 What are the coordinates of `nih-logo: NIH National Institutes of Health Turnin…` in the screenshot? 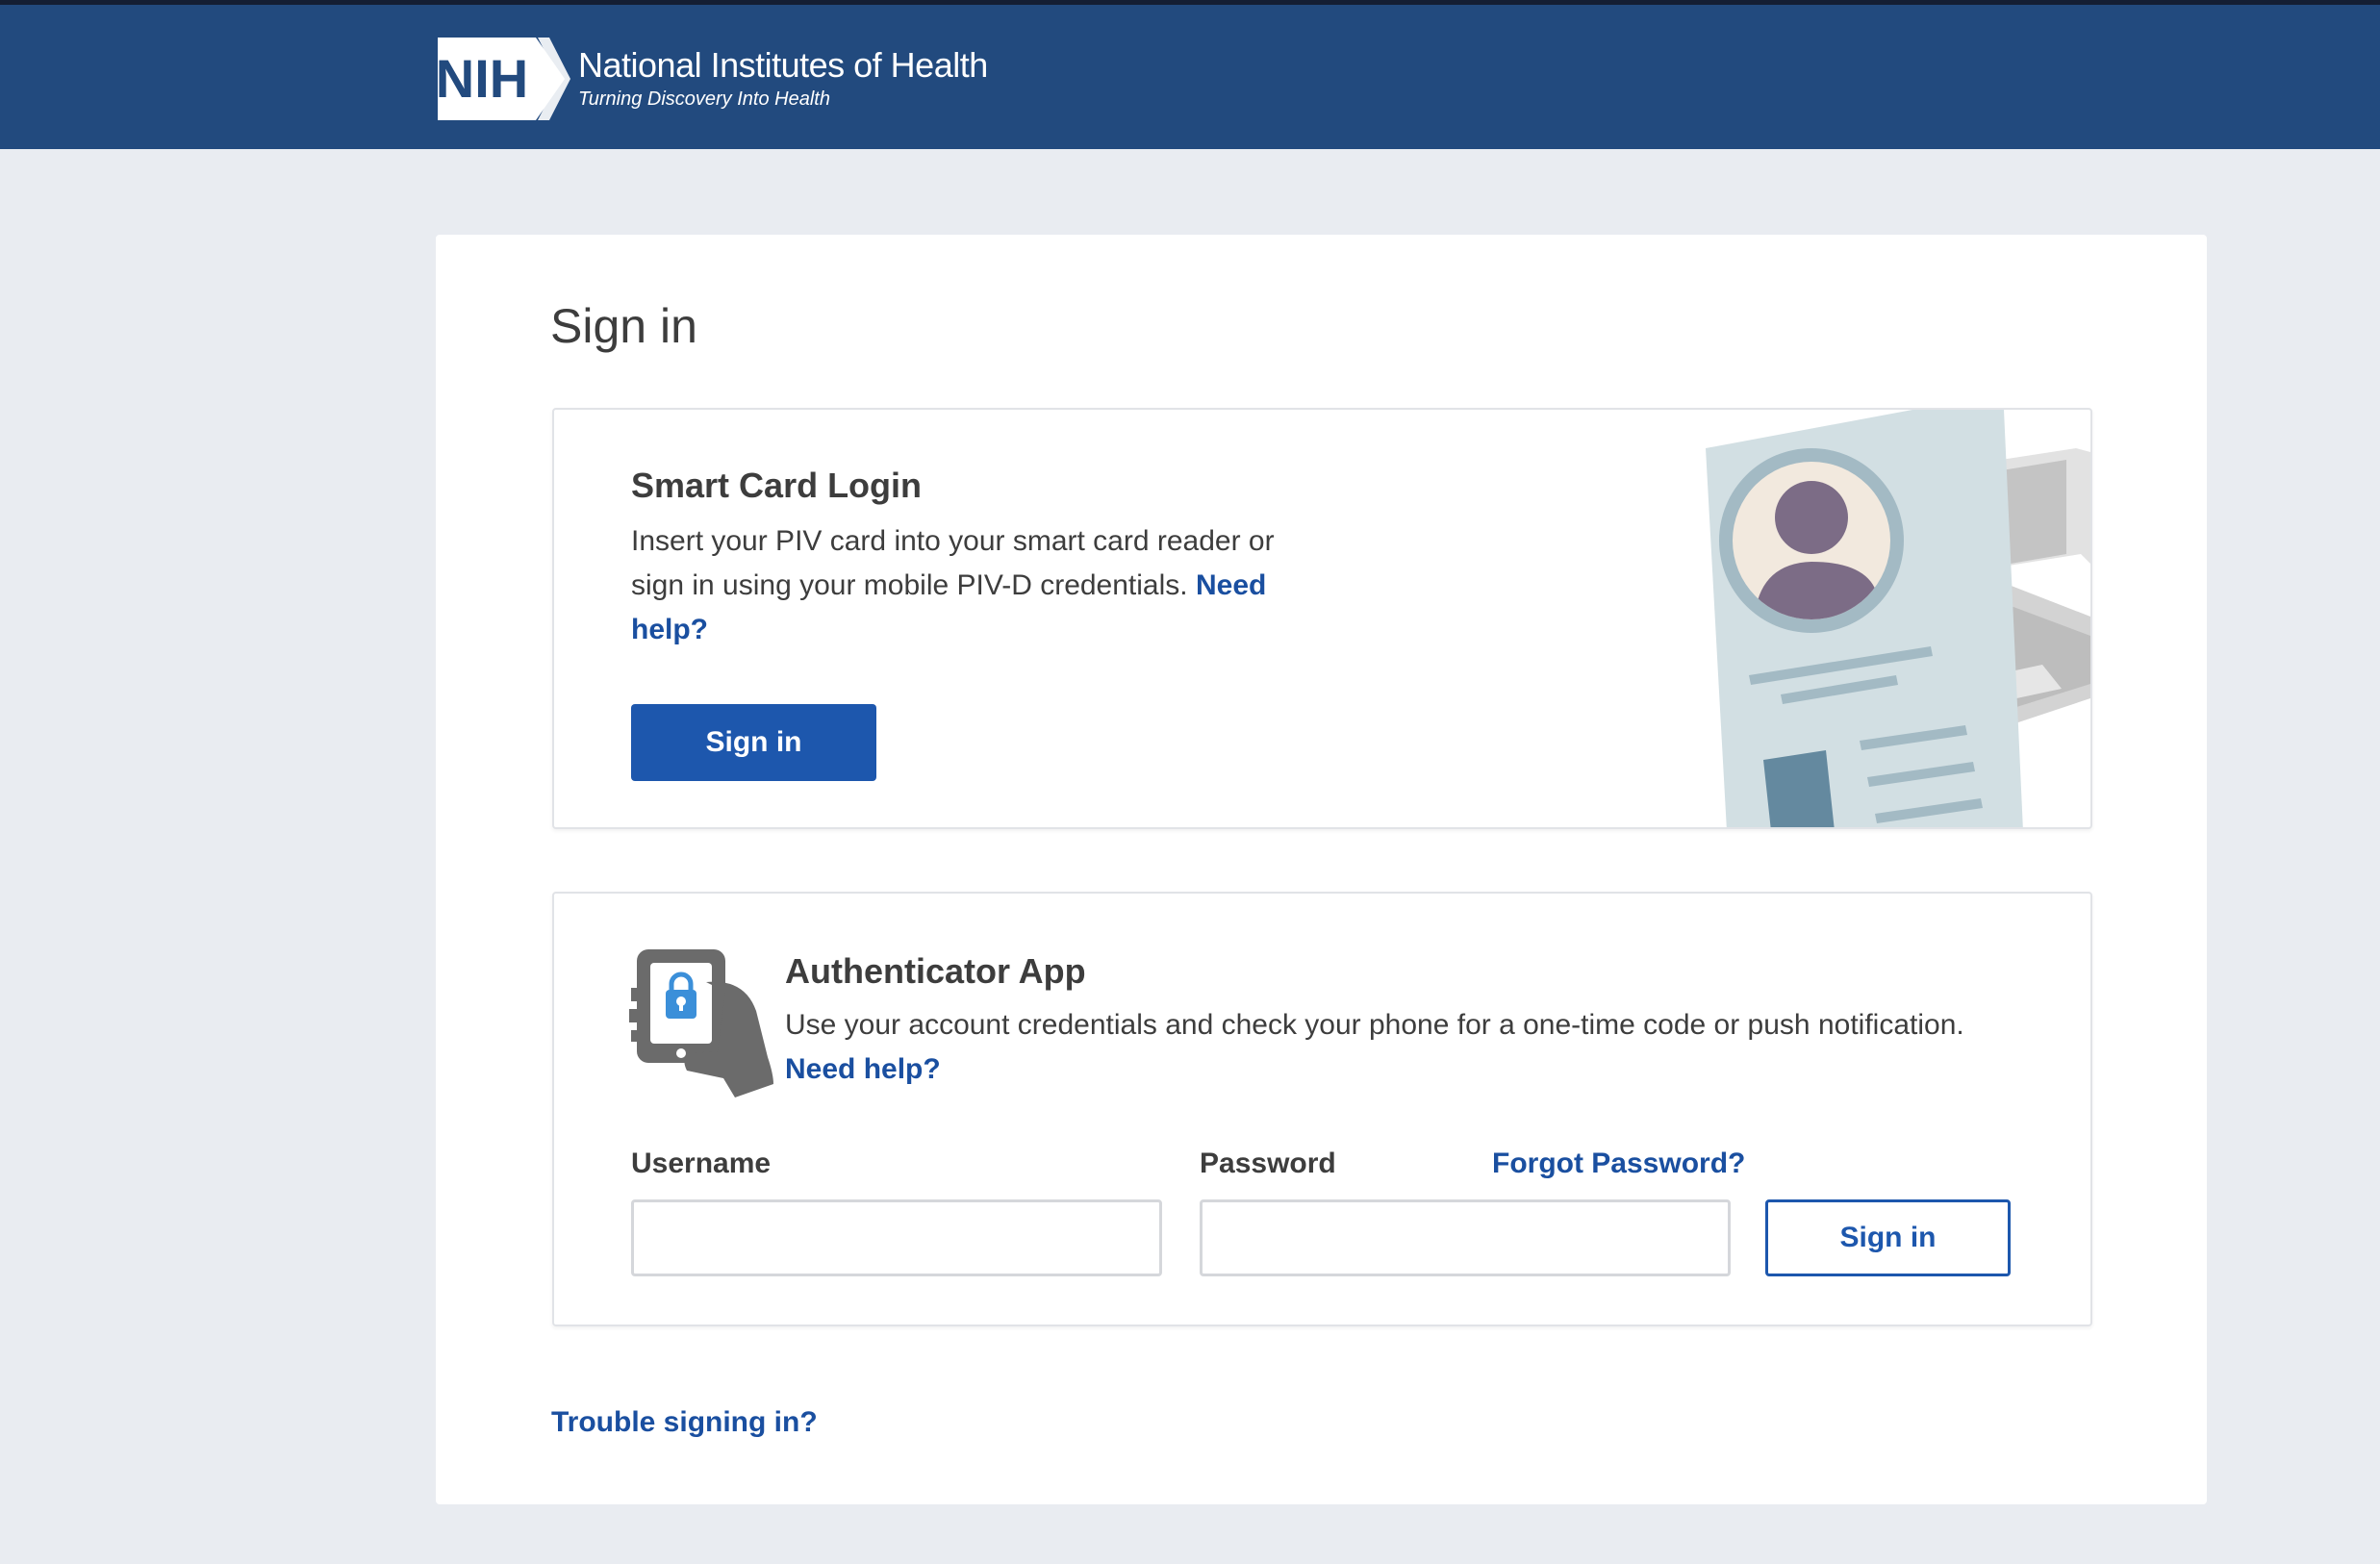 It's located at (712, 79).